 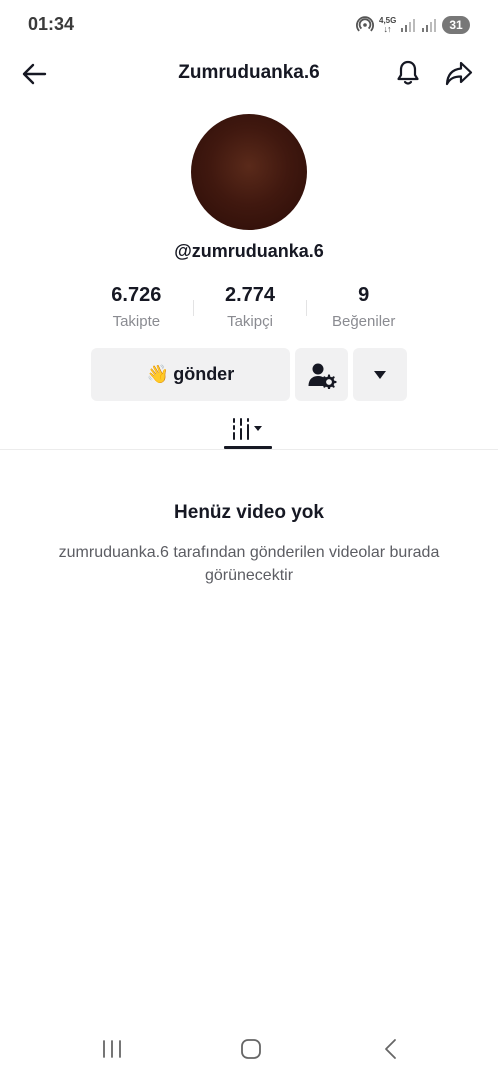 I want to click on notifications-button, so click(x=408, y=73).